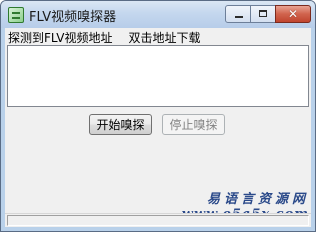  Describe the element at coordinates (120, 124) in the screenshot. I see `start-sniff-button: 开始嗅探` at that location.